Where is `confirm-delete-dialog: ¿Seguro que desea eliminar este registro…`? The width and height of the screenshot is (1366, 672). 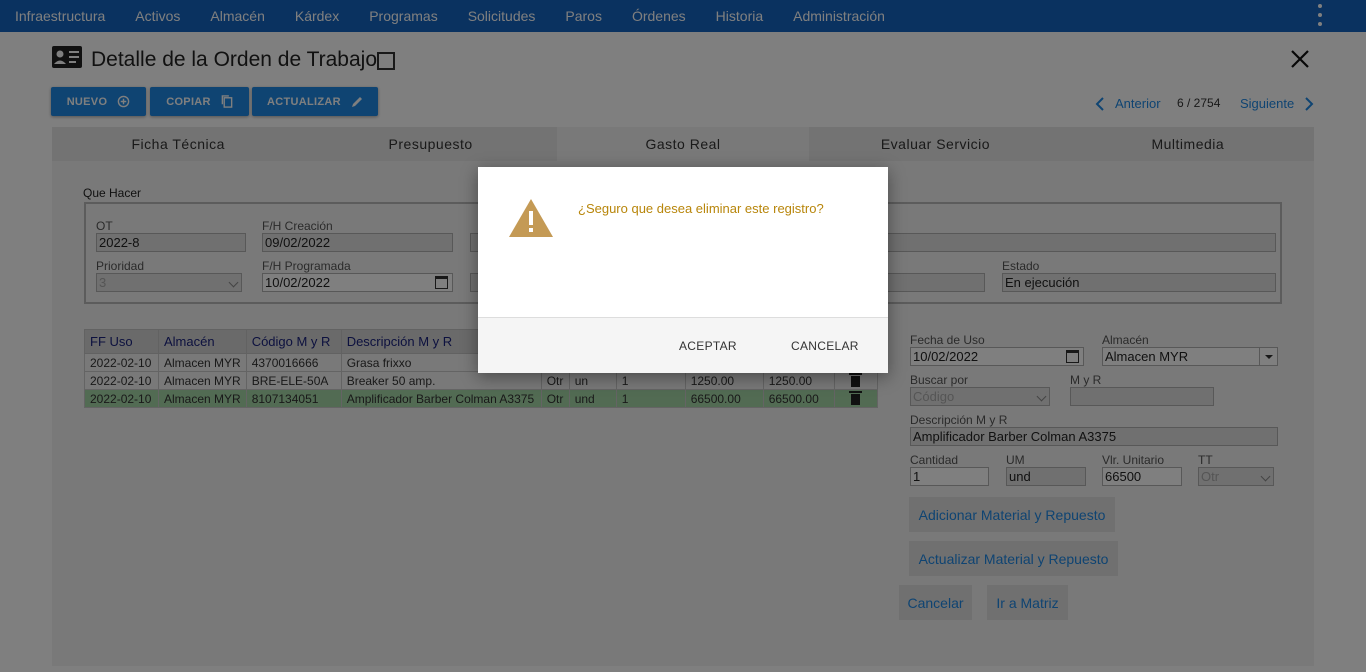 confirm-delete-dialog: ¿Seguro que desea eliminar este registro… is located at coordinates (683, 270).